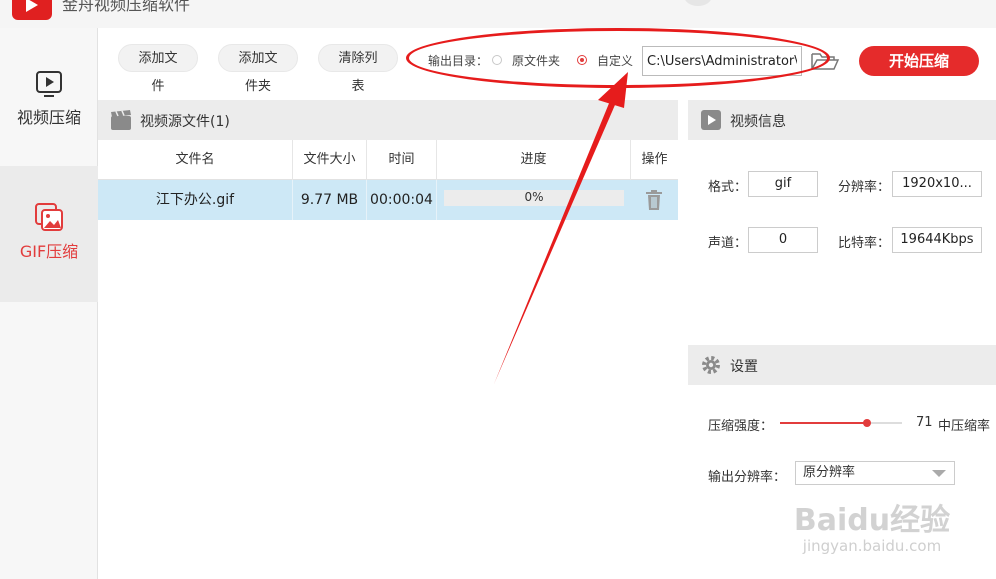 The width and height of the screenshot is (996, 579). Describe the element at coordinates (728, 243) in the screenshot. I see `channel-label: 声道：` at that location.